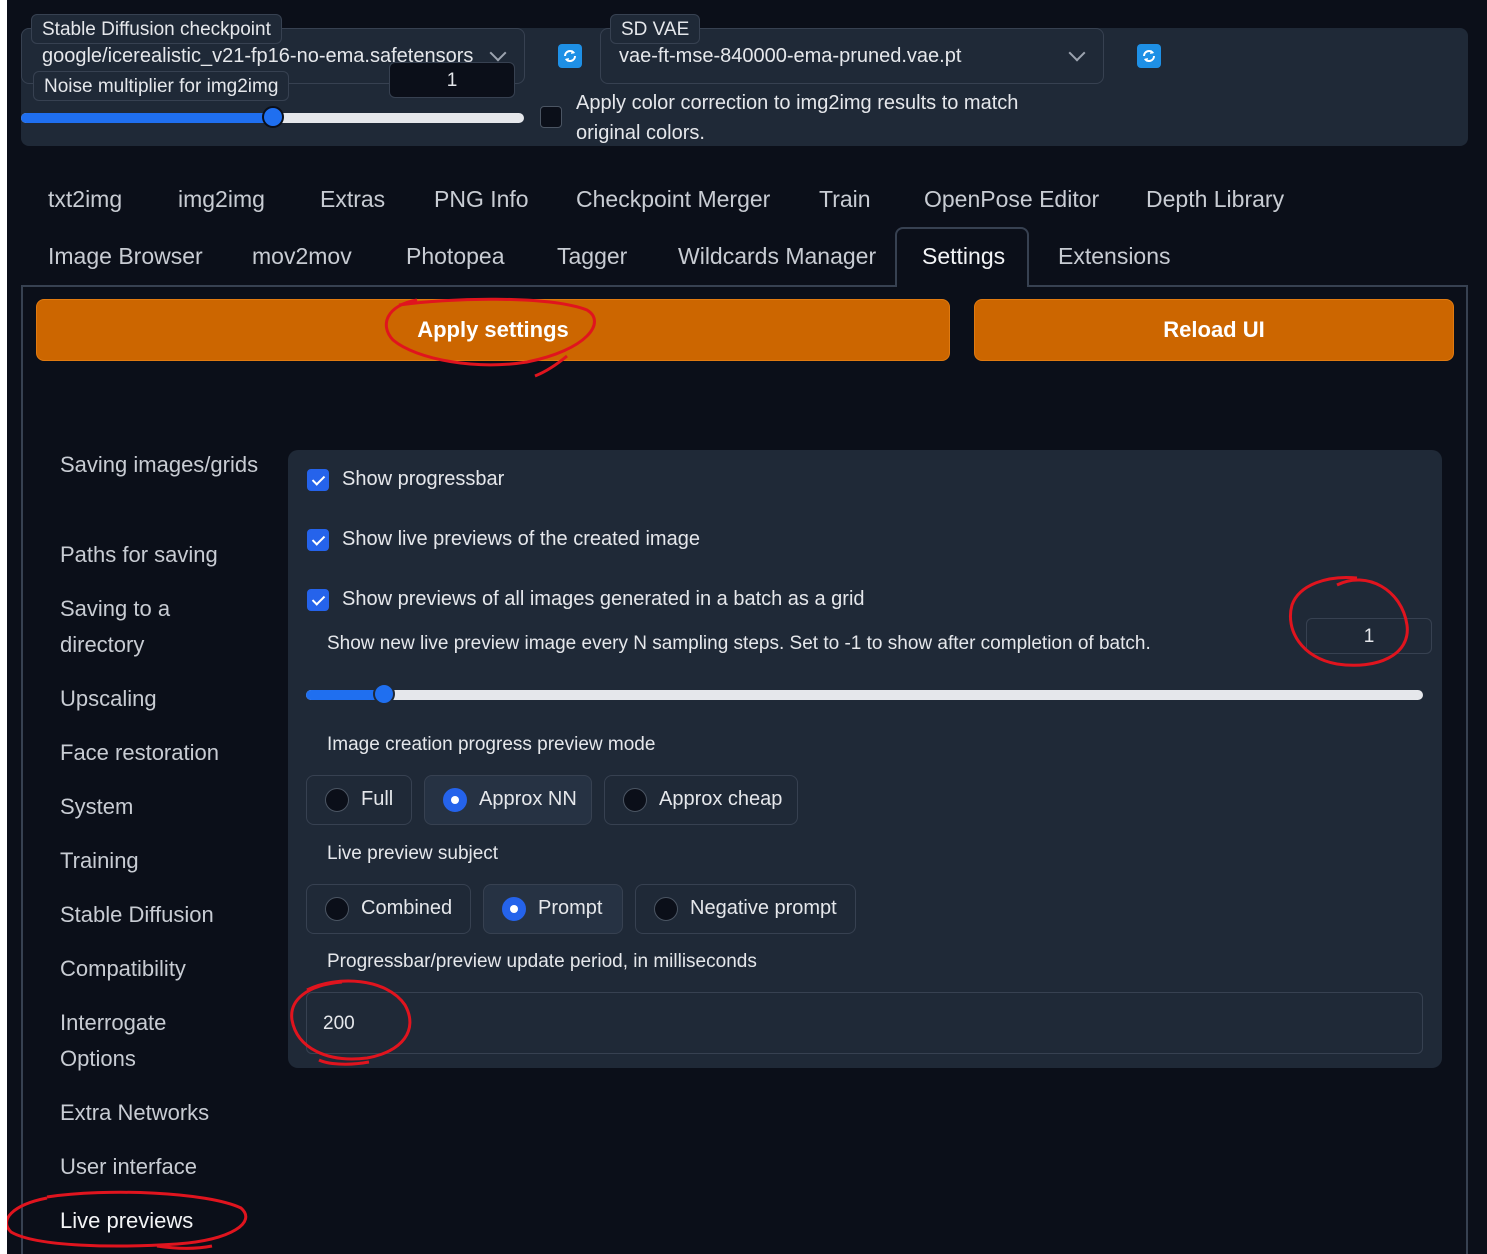 The height and width of the screenshot is (1254, 1487). I want to click on preview-subject-option-negative: Negative prompt, so click(745, 909).